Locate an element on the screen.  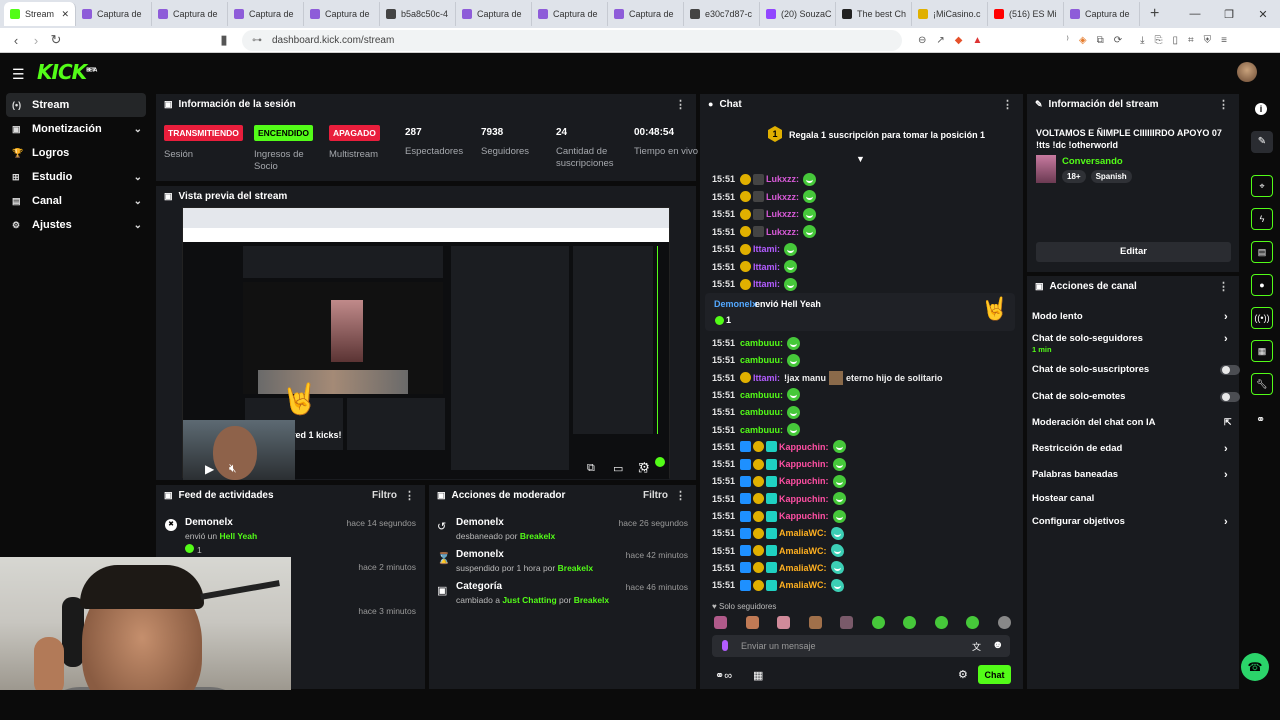
feed-more-icon: ⋮ is located at coordinates (409, 495).